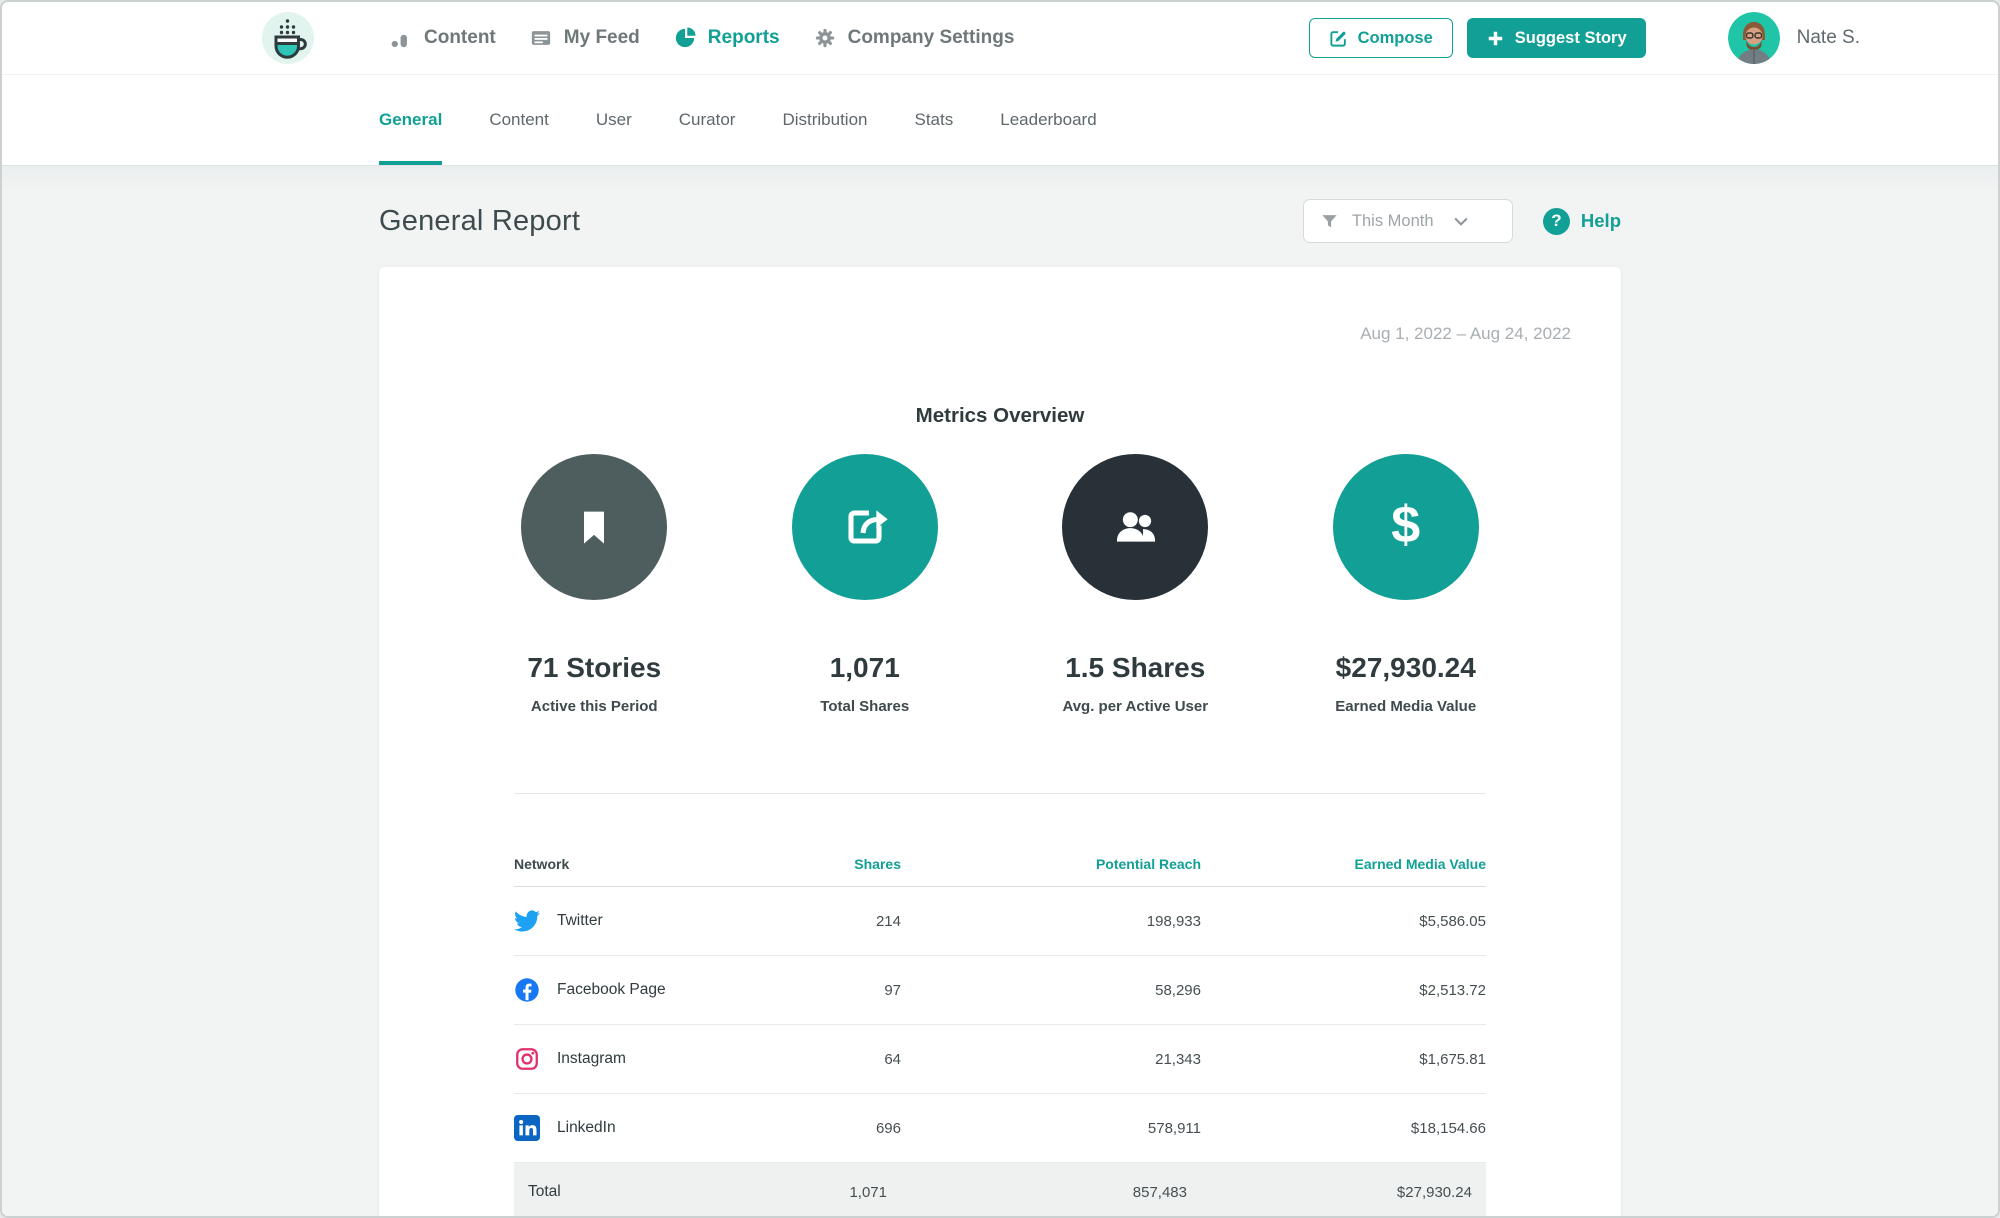 The image size is (2000, 1218). Describe the element at coordinates (1570, 37) in the screenshot. I see `suggest-story-label: Suggest Story` at that location.